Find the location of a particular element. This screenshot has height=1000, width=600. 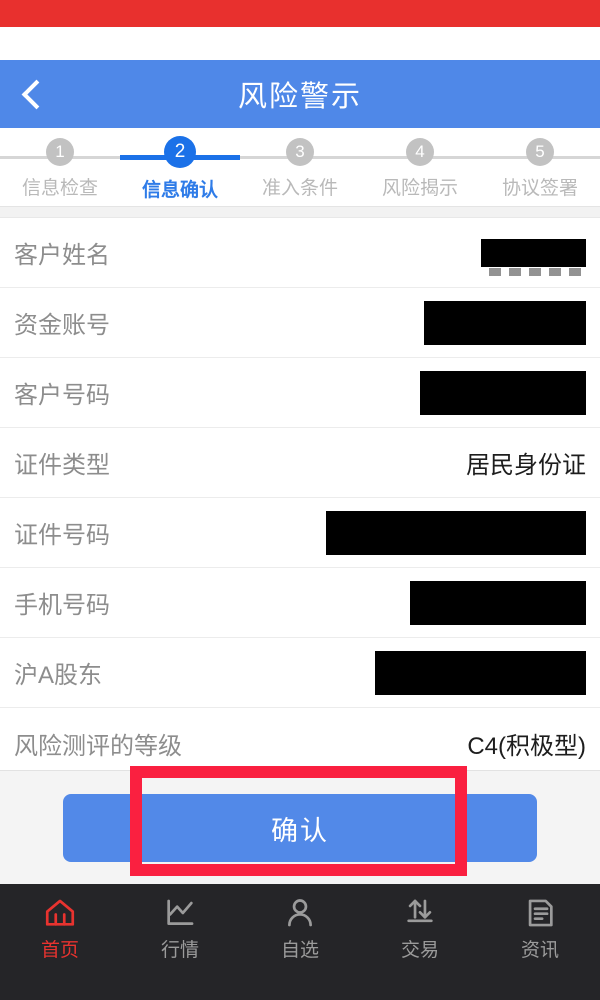

form-row-label: 风险测评的等级 is located at coordinates (98, 746).